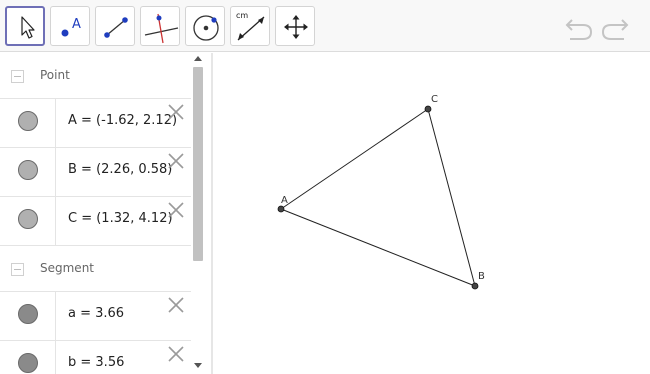 This screenshot has height=374, width=650. Describe the element at coordinates (120, 169) in the screenshot. I see `algebra-item-text: B = (2.26, 0.58)` at that location.